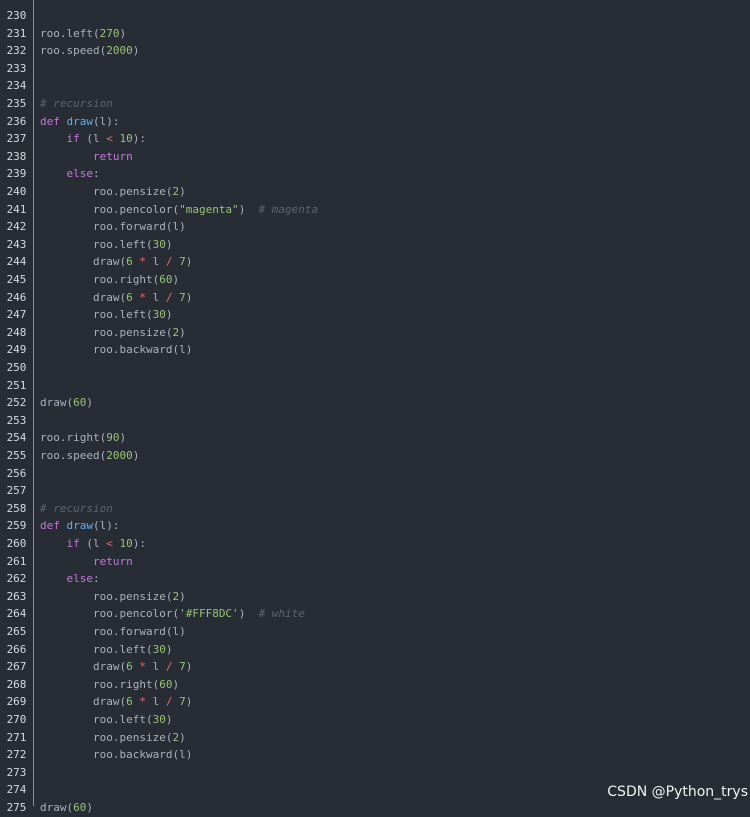  What do you see at coordinates (16, 491) in the screenshot?
I see `line-number: 257` at bounding box center [16, 491].